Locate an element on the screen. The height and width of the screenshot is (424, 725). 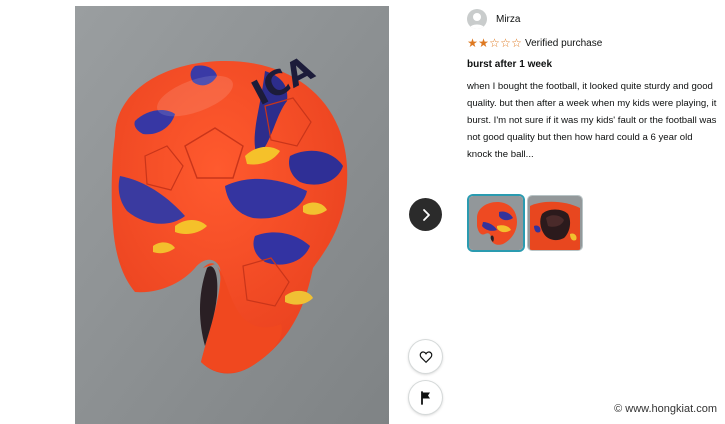
flag-icon is located at coordinates (425, 397).